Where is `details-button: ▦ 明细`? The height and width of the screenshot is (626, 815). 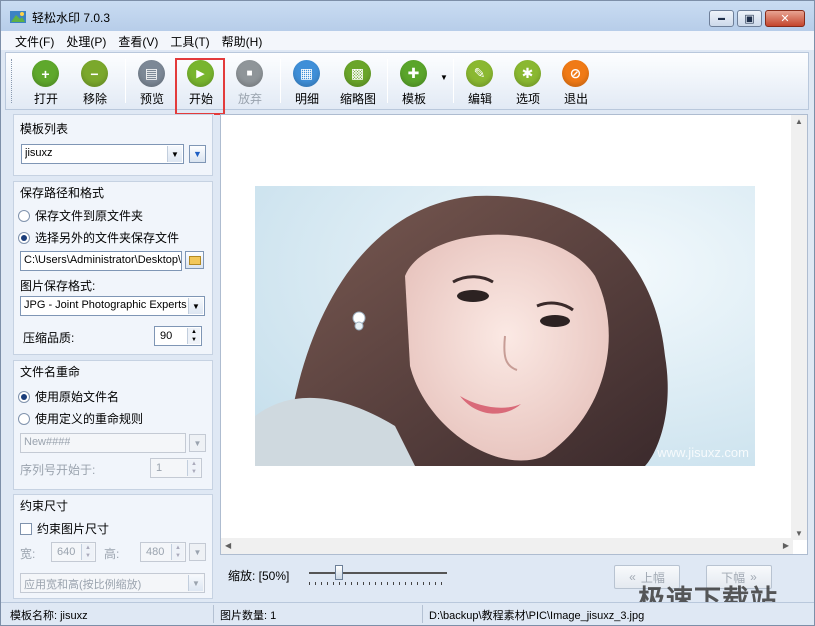 details-button: ▦ 明细 is located at coordinates (307, 81).